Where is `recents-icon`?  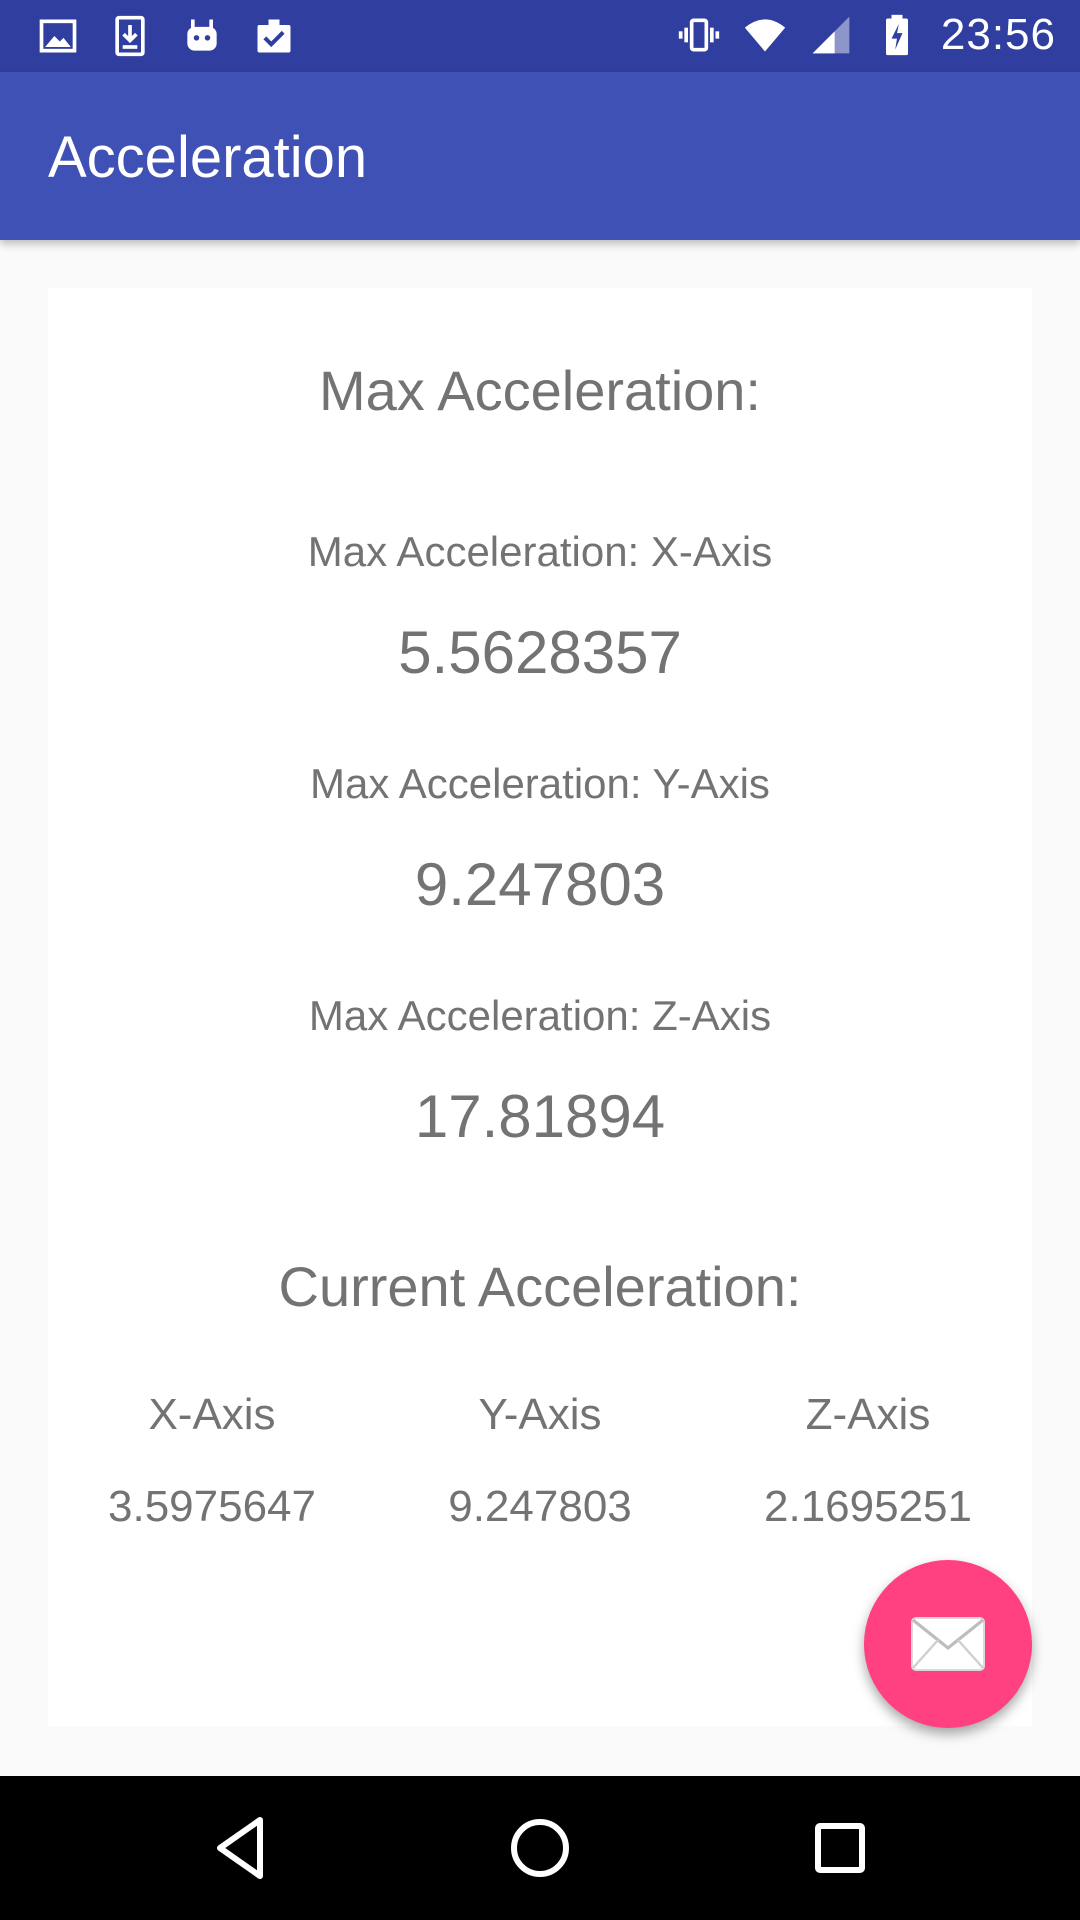 recents-icon is located at coordinates (840, 1848).